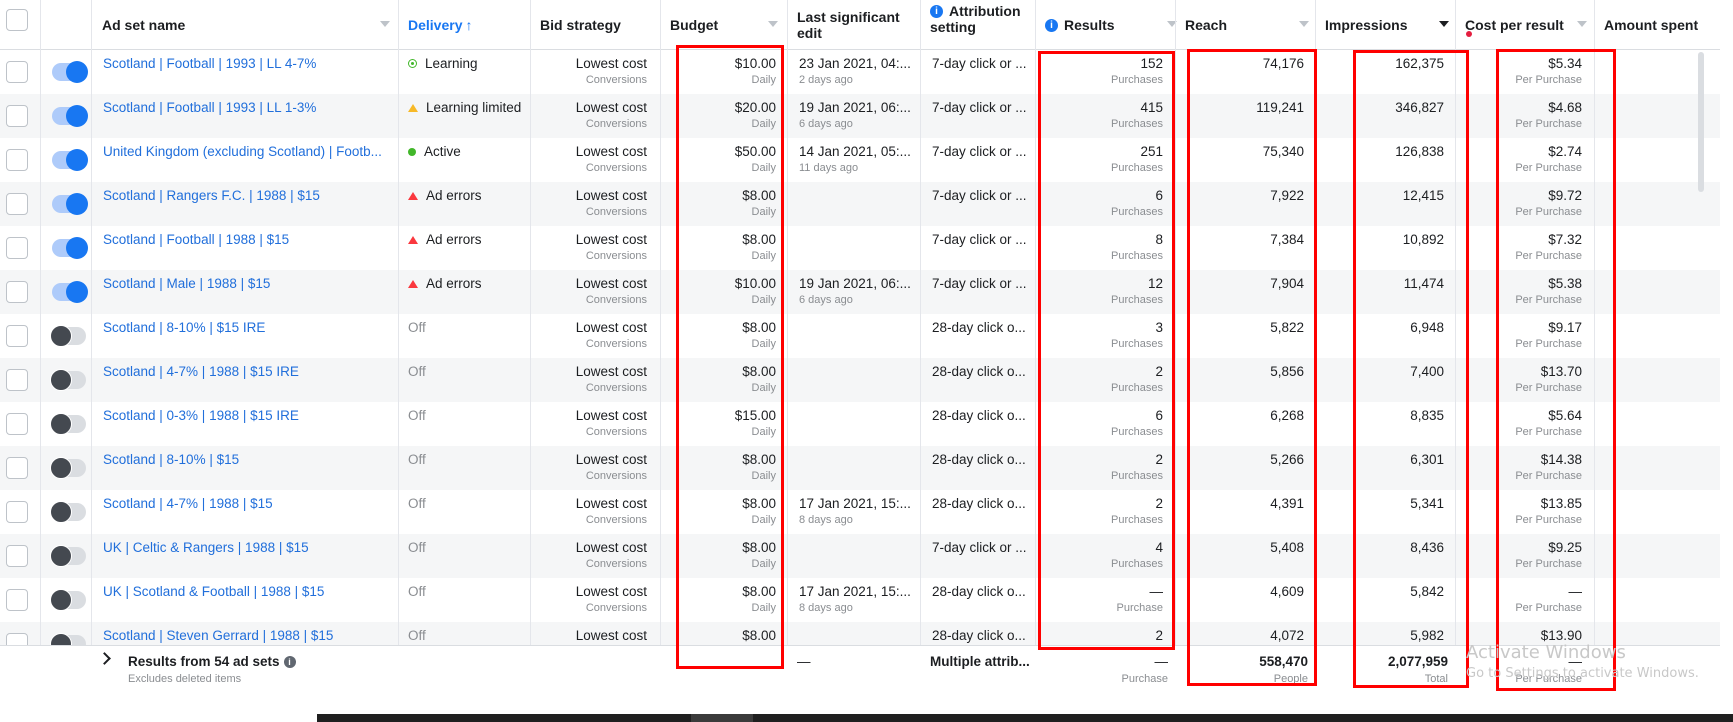  I want to click on column-budget: Budget, so click(723, 25).